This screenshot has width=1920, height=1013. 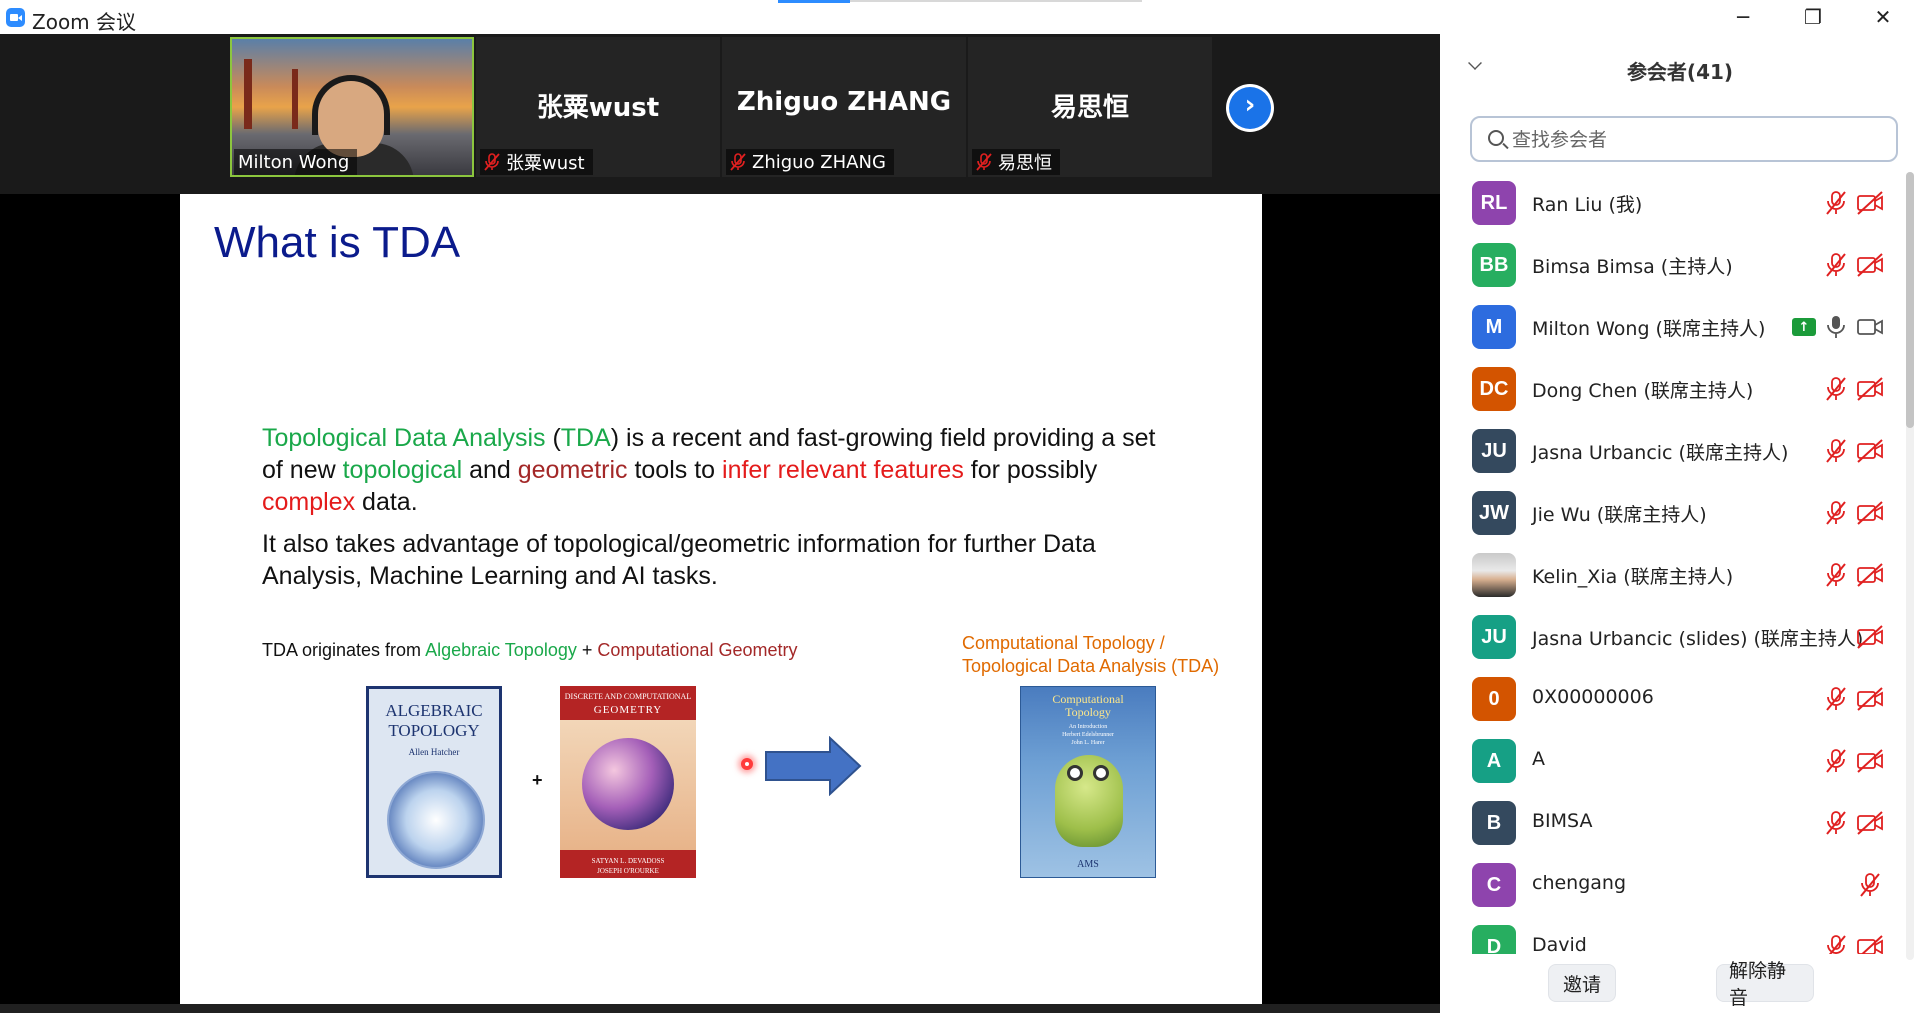 What do you see at coordinates (1494, 513) in the screenshot?
I see `avatar: JW` at bounding box center [1494, 513].